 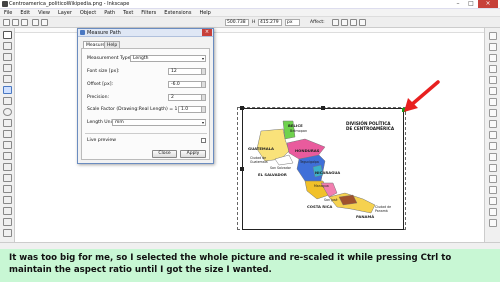 What do you see at coordinates (362, 22) in the screenshot?
I see `transform-patterns-icon` at bounding box center [362, 22].